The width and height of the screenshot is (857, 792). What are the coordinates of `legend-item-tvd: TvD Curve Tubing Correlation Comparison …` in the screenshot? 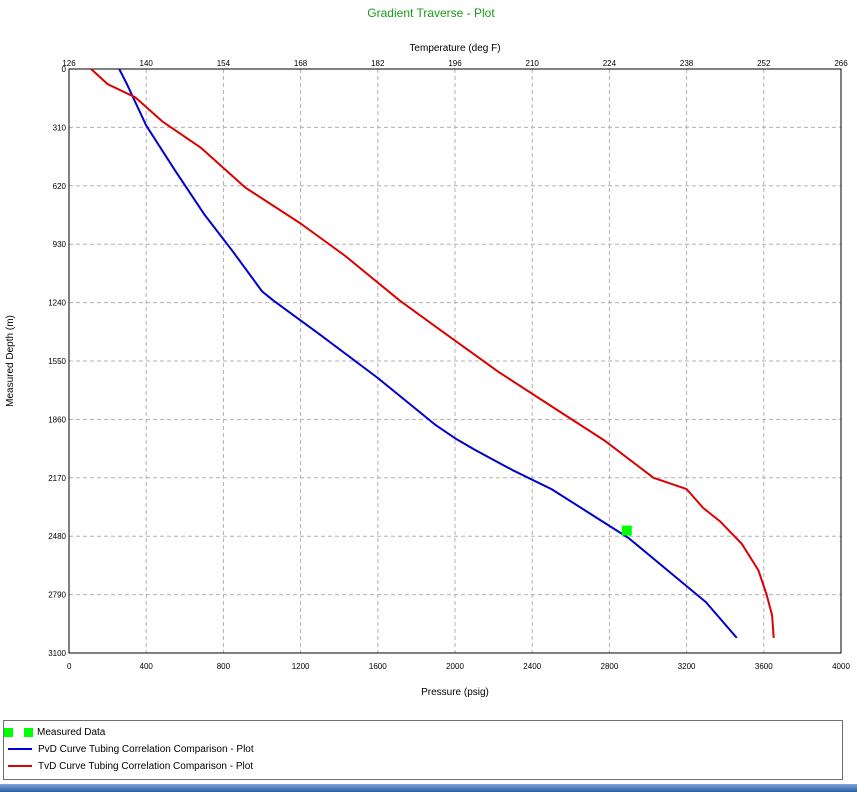 It's located at (128, 766).